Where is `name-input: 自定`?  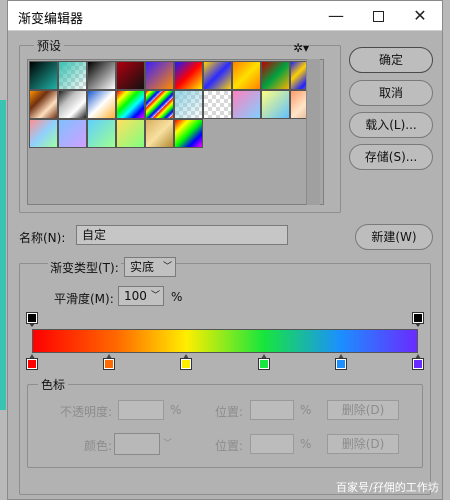
name-input: 自定 is located at coordinates (182, 235).